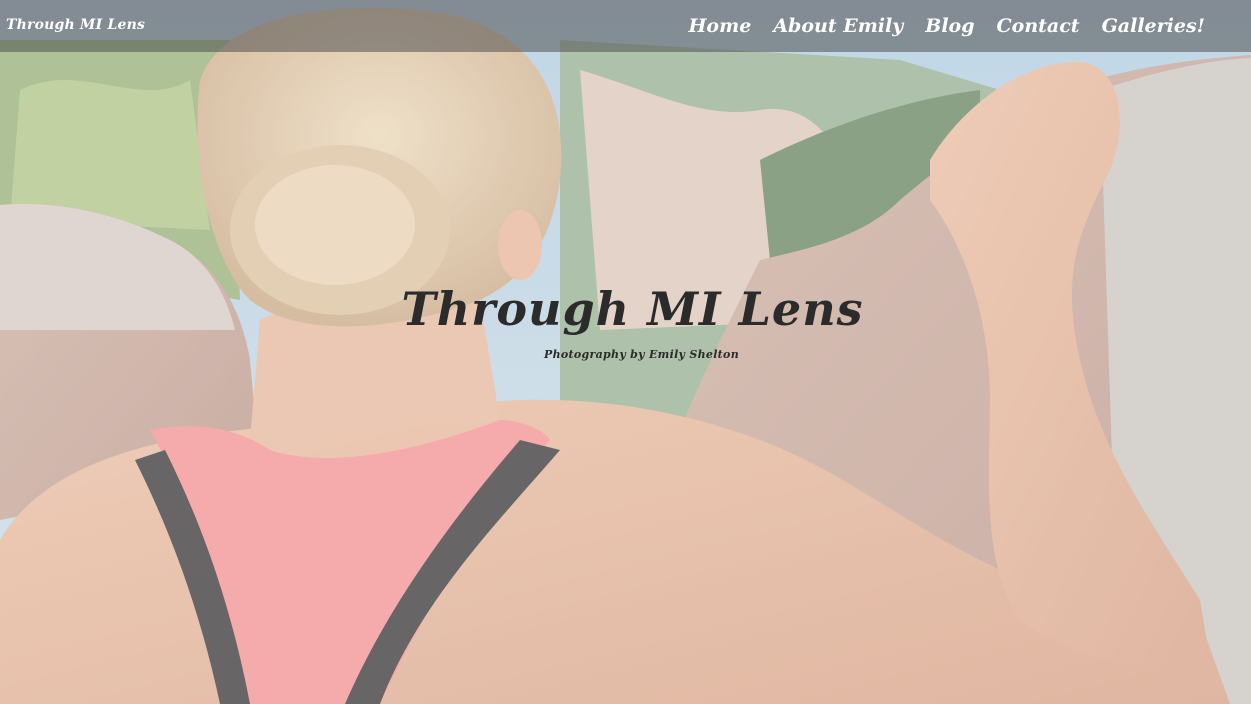 Image resolution: width=1251 pixels, height=704 pixels. What do you see at coordinates (1153, 26) in the screenshot?
I see `nav-item-galleries: Galleries!` at bounding box center [1153, 26].